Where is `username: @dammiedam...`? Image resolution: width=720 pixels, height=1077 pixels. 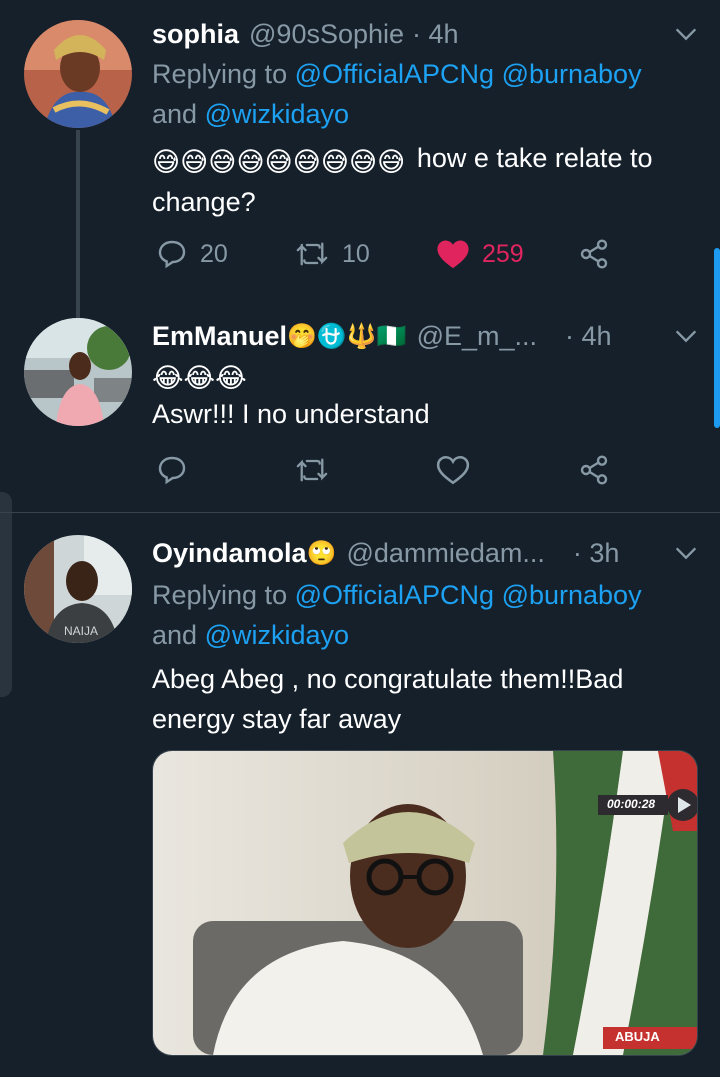 username: @dammiedam... is located at coordinates (445, 553).